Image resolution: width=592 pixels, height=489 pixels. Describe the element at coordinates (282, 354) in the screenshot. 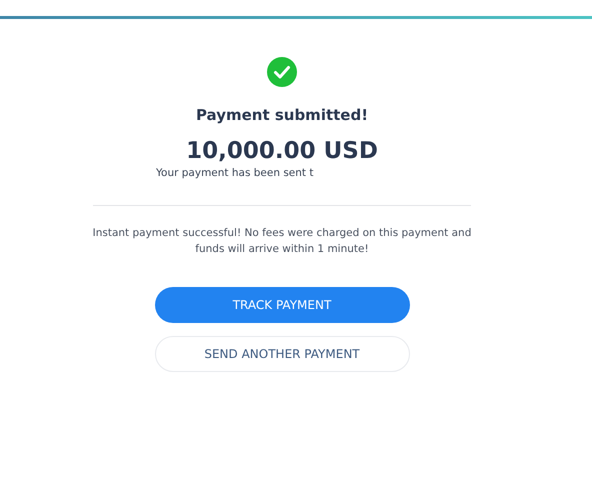

I see `send-another-payment-button: SEND ANOTHER PAYMENT` at that location.